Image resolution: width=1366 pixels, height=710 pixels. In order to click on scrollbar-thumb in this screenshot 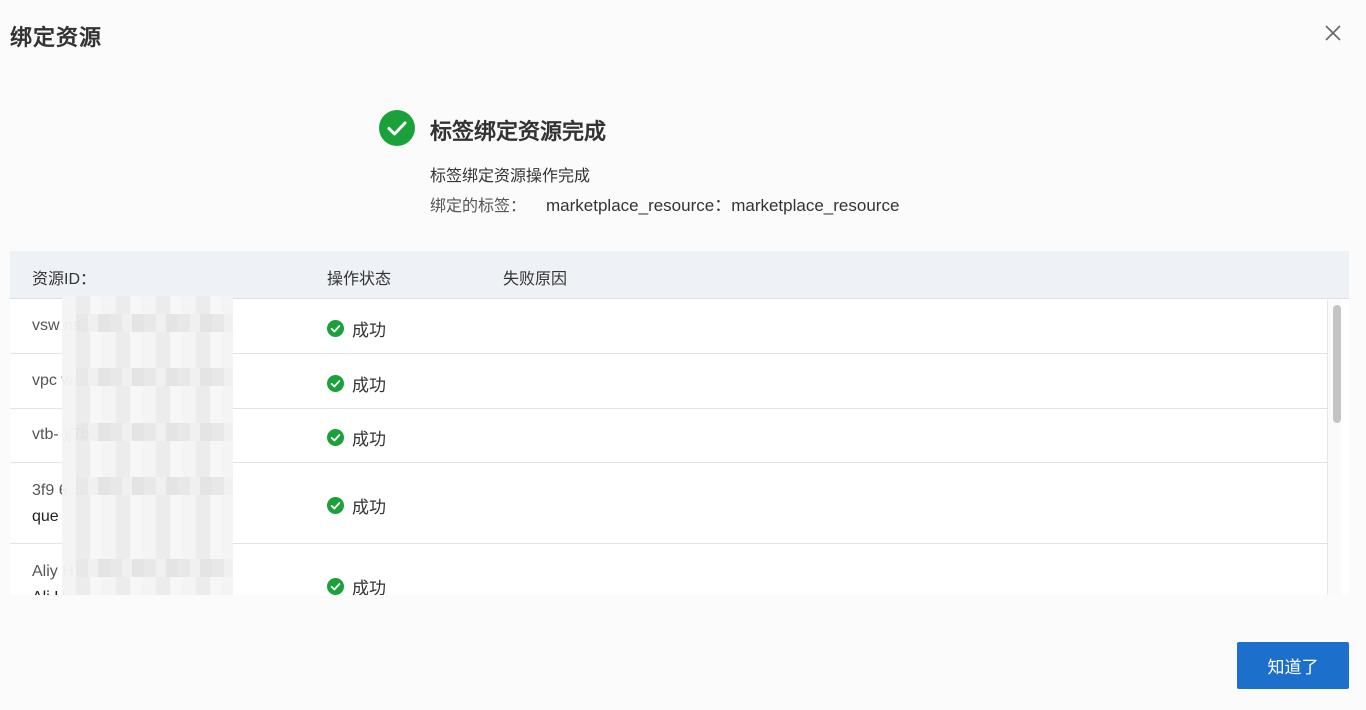, I will do `click(1337, 364)`.